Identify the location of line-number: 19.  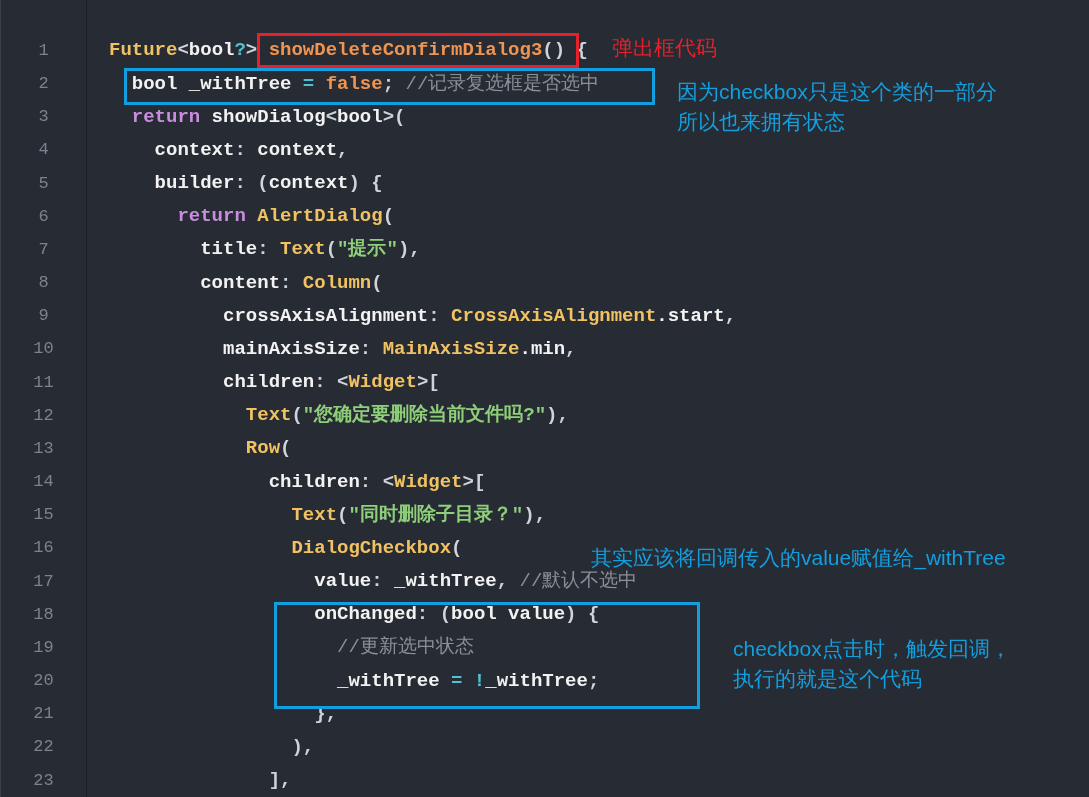
(43, 647).